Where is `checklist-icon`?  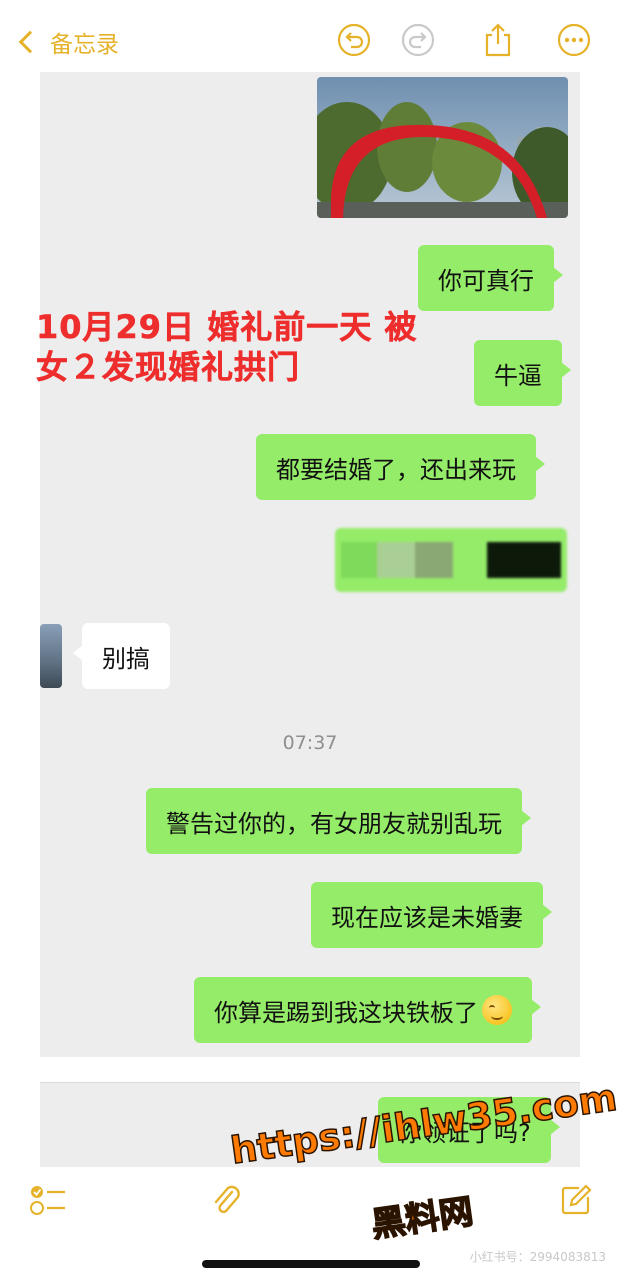
checklist-icon is located at coordinates (47, 1200).